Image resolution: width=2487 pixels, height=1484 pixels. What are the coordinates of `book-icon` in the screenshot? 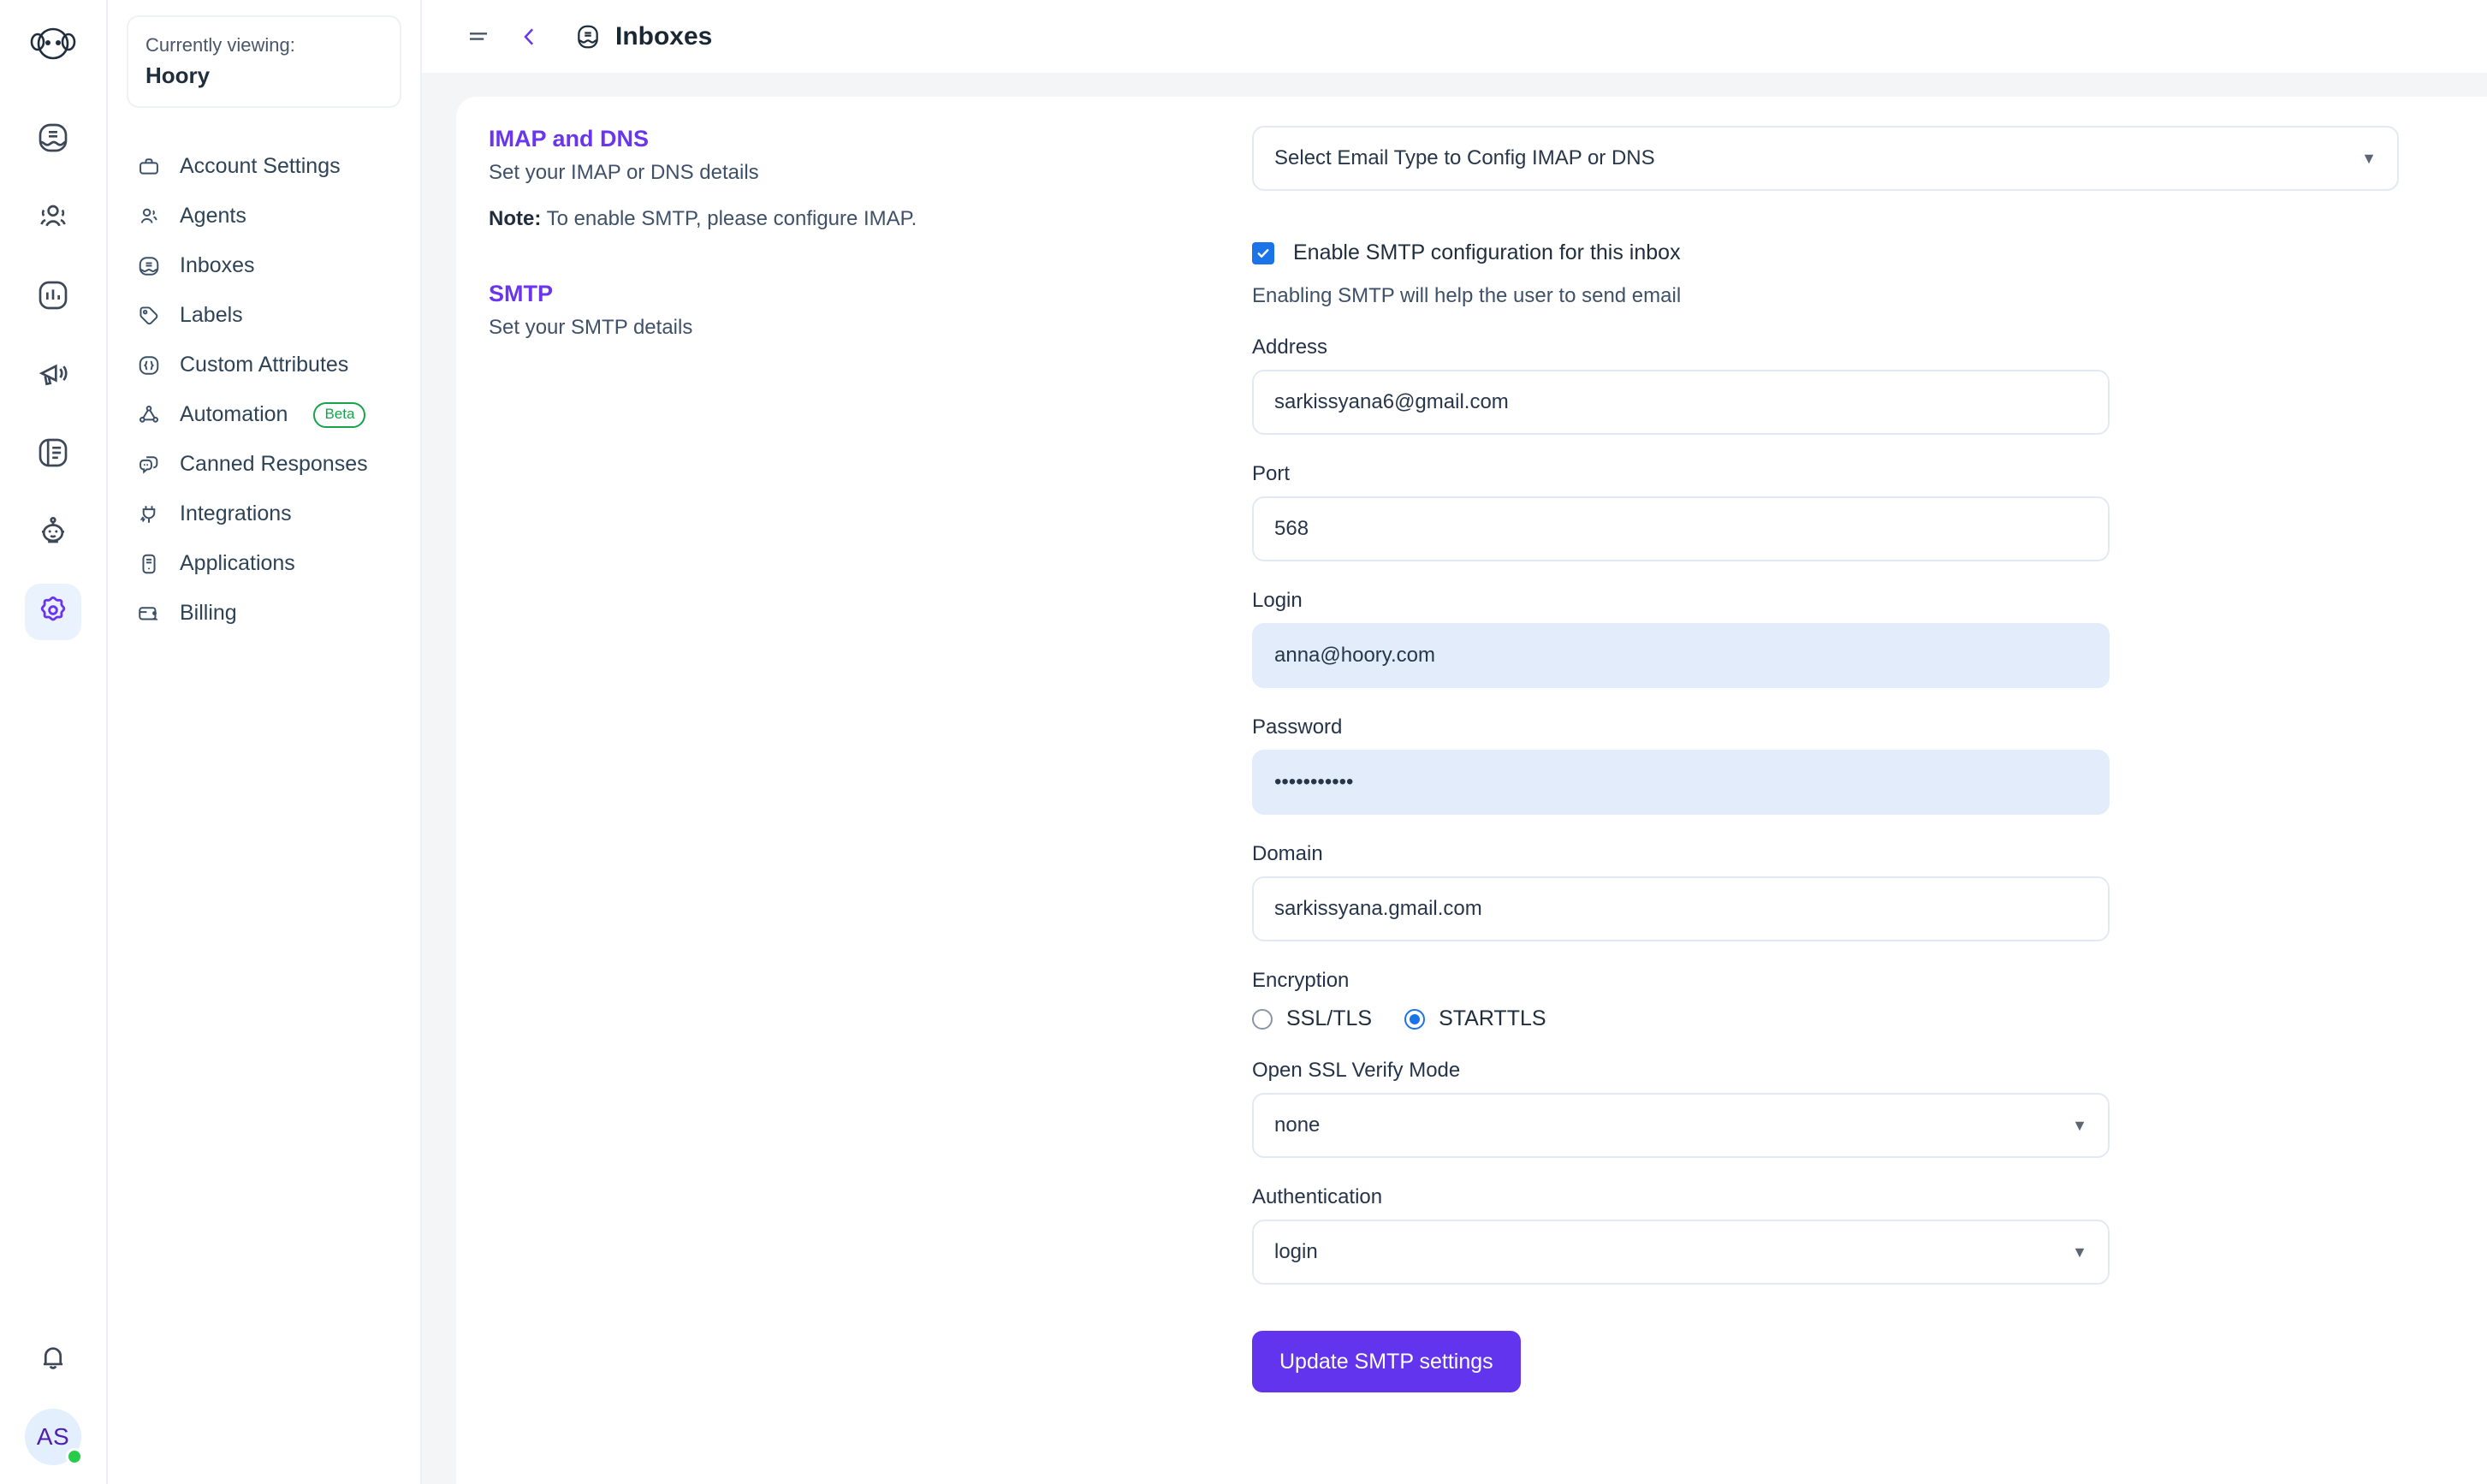 It's located at (53, 455).